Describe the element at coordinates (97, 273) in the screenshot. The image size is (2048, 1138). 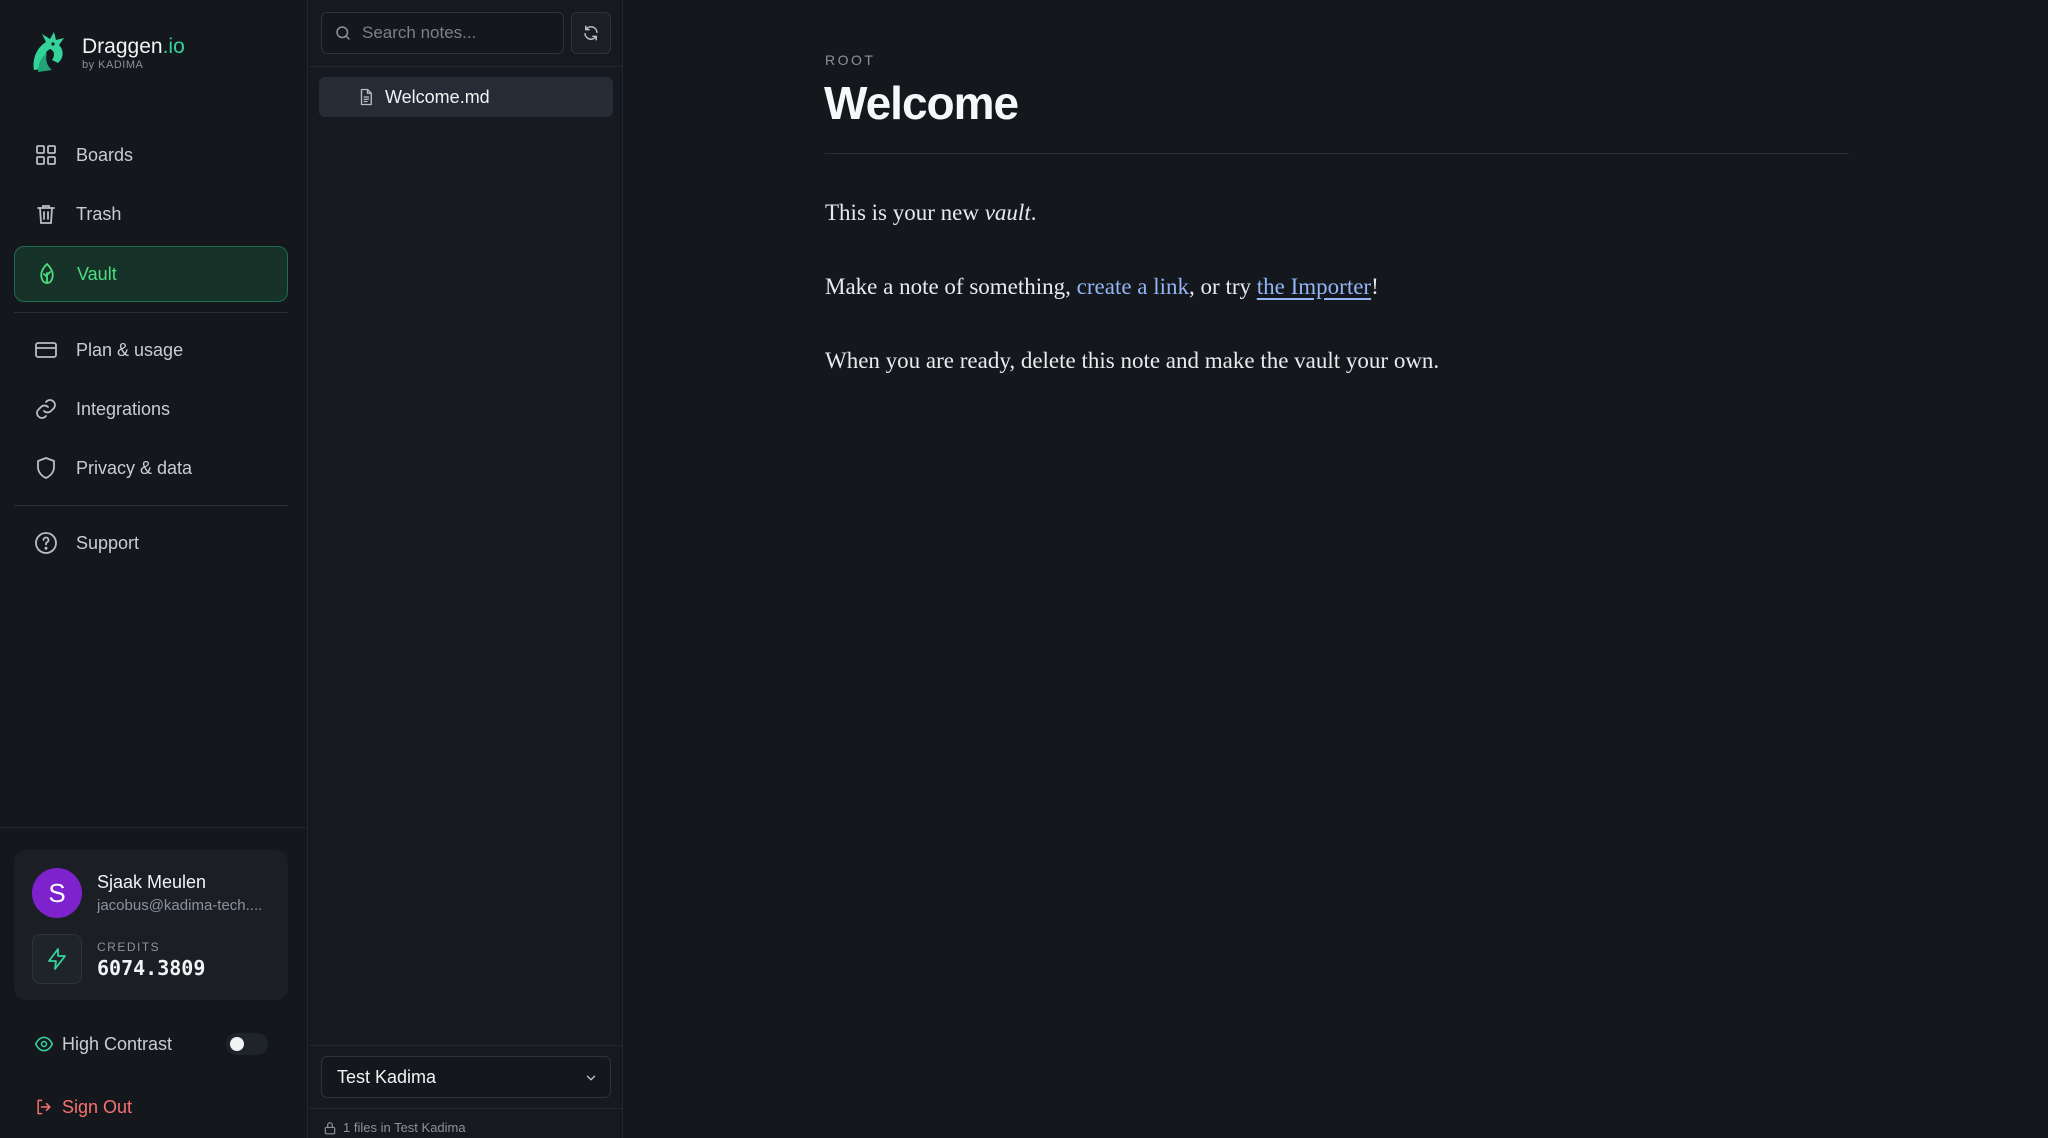
I see `sidebar-item-label: Vault` at that location.